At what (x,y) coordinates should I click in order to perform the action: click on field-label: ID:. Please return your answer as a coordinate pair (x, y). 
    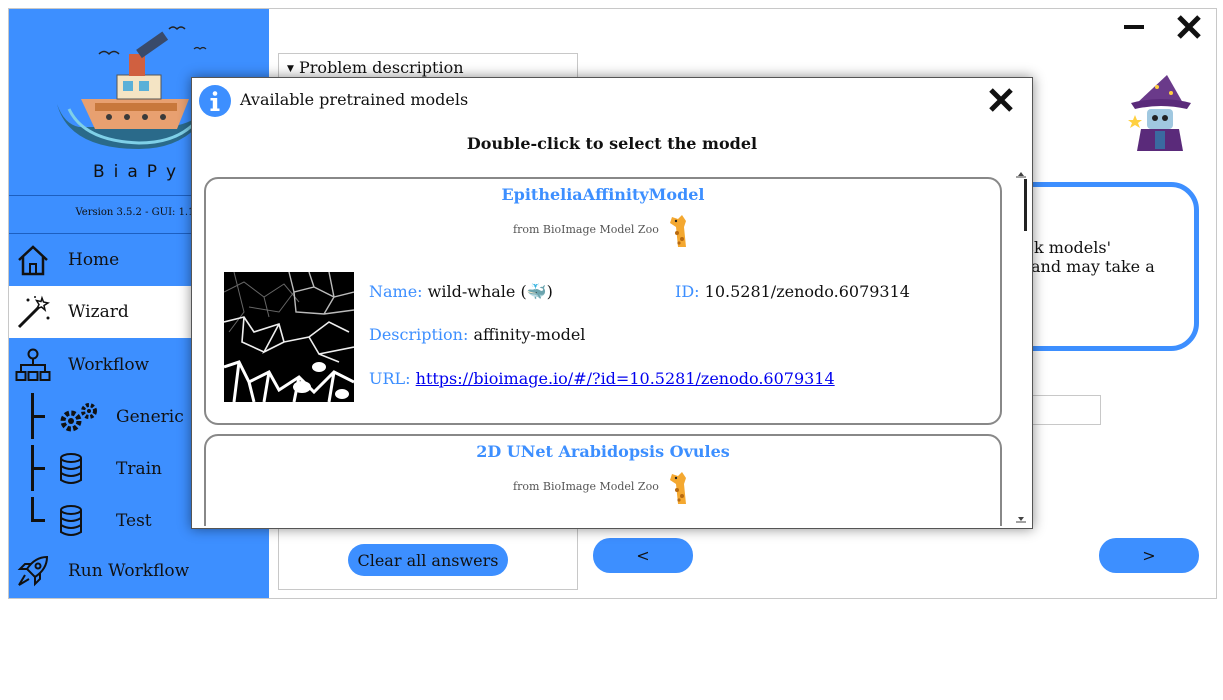
    Looking at the image, I should click on (687, 291).